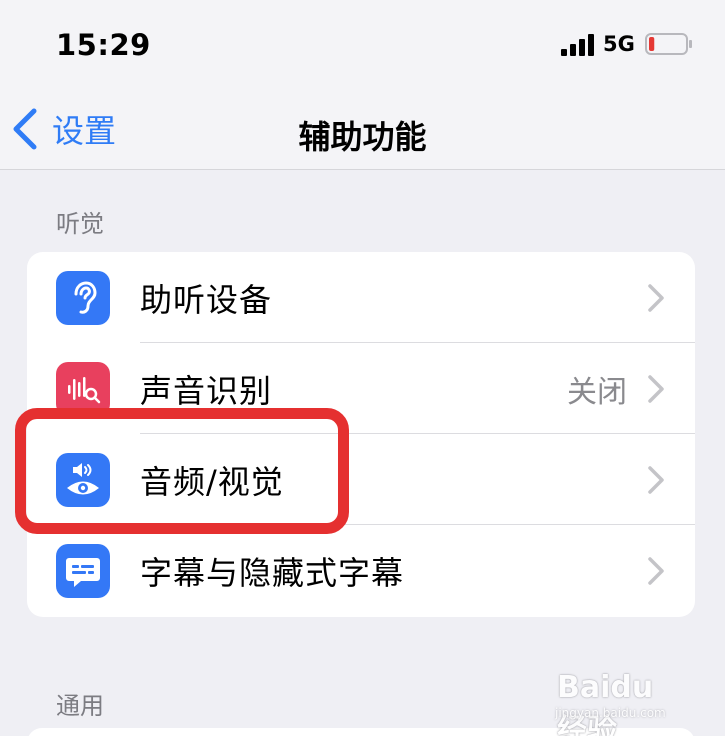  What do you see at coordinates (362, 45) in the screenshot?
I see `status-bar: 15:29 5G` at bounding box center [362, 45].